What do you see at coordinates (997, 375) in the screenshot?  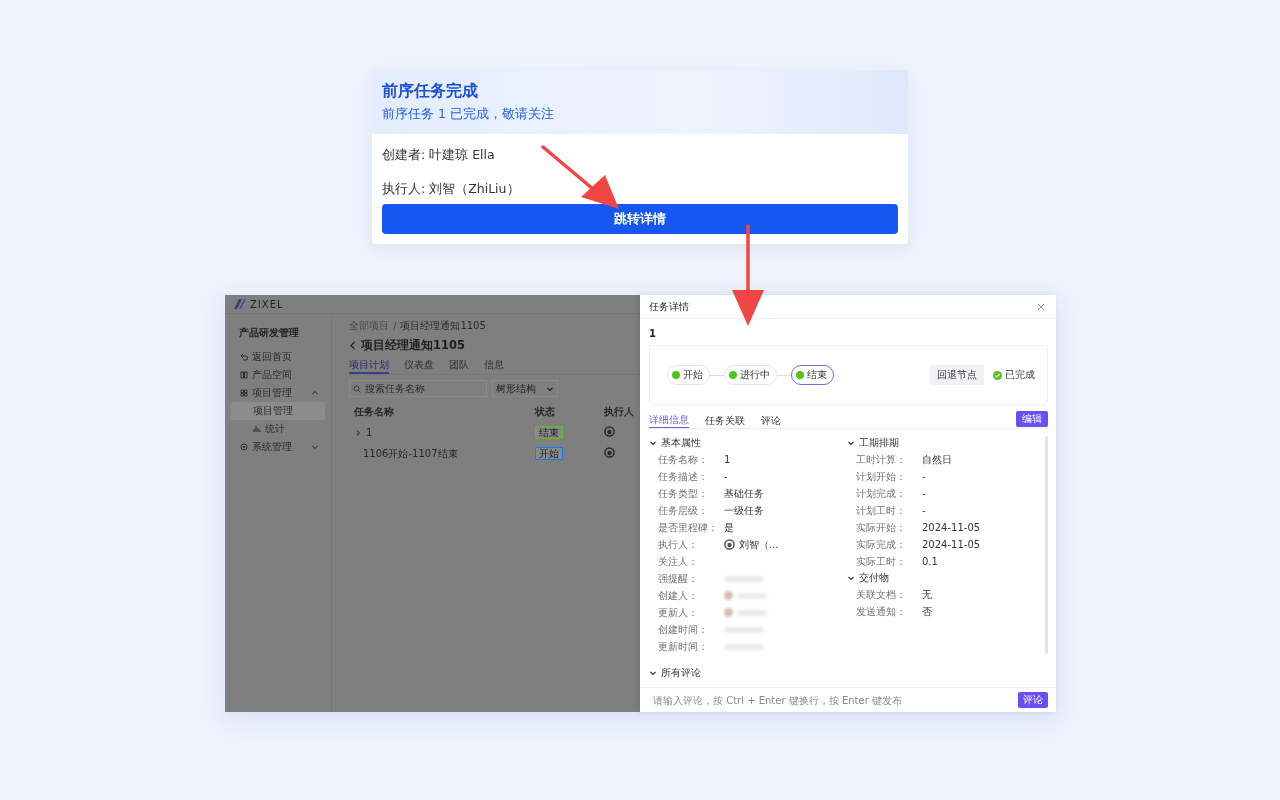 I see `check-icon` at bounding box center [997, 375].